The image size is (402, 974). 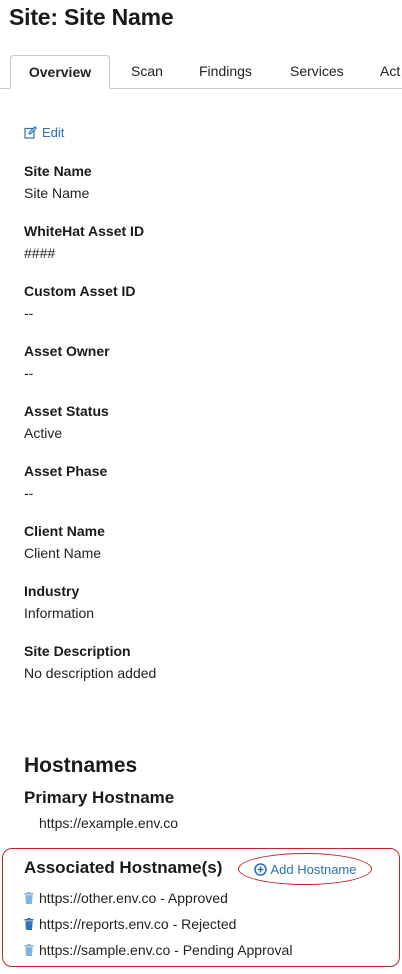 I want to click on page-title: Site: Site Name, so click(x=91, y=17).